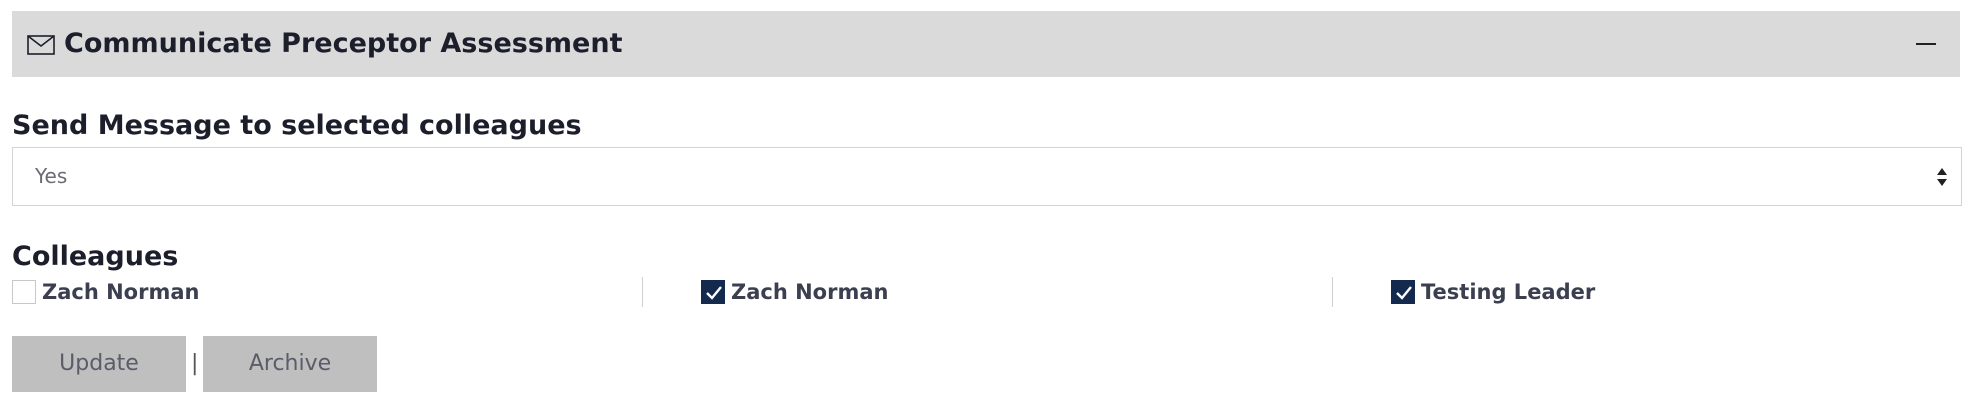 The image size is (1972, 408). I want to click on colleague-name: Testing Leader, so click(1508, 292).